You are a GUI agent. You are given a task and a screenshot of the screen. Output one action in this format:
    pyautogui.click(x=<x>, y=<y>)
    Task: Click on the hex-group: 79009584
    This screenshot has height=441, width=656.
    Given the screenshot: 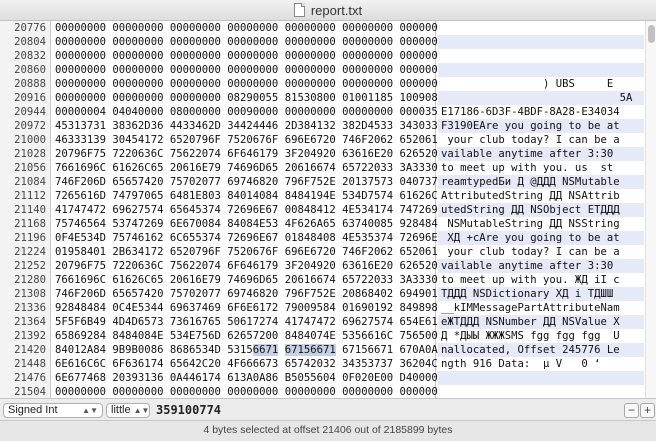 What is the action you would take?
    pyautogui.click(x=310, y=308)
    